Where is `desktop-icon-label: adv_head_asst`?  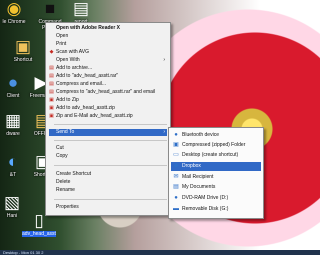 desktop-icon-label: adv_head_asst is located at coordinates (39, 234).